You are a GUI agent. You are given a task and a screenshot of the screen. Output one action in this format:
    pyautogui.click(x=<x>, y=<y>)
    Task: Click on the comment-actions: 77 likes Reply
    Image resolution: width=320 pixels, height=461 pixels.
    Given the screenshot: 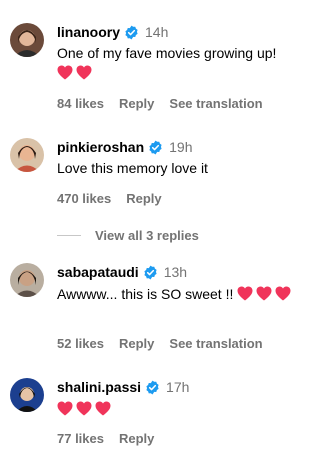 What is the action you would take?
    pyautogui.click(x=105, y=438)
    